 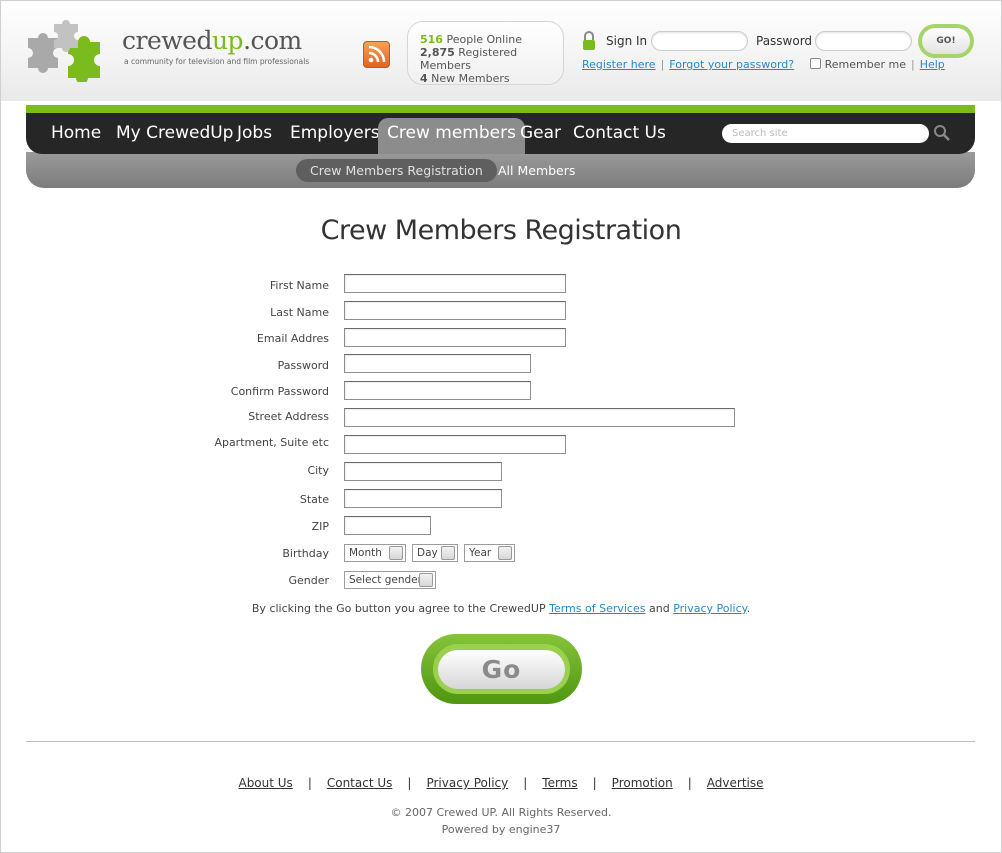 I want to click on terms-of-services-link: Terms of Services, so click(x=597, y=608).